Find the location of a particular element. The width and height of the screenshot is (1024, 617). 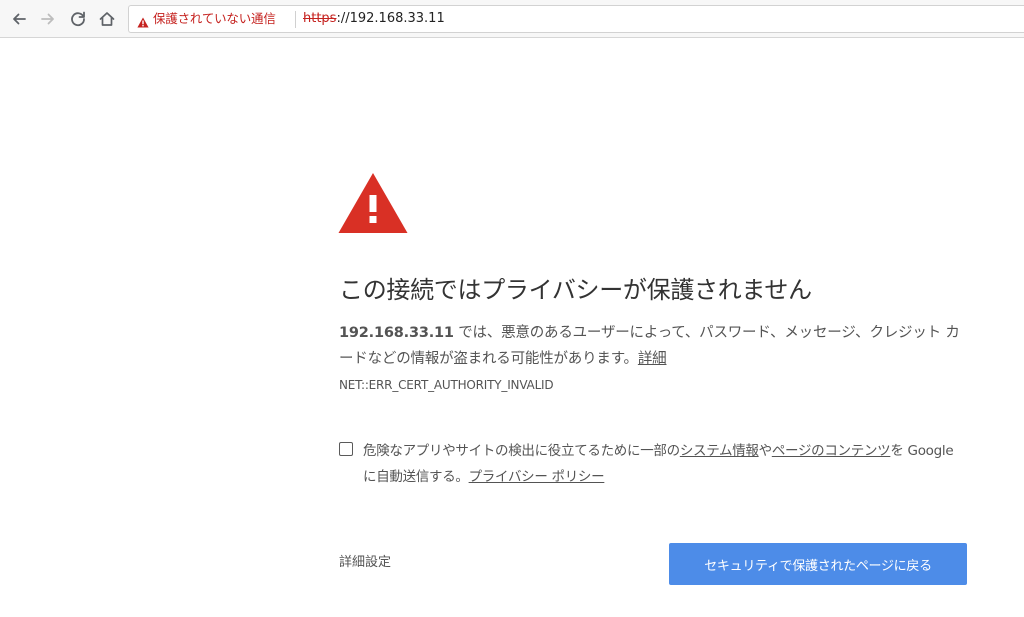

browser-toolbar: 保護されていない通信 https://192.168.33.11 is located at coordinates (512, 19).